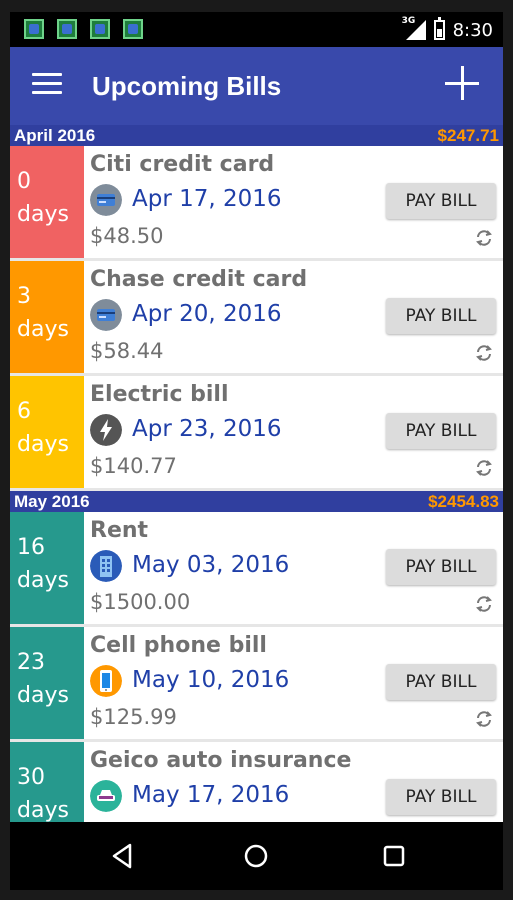 The width and height of the screenshot is (513, 900). What do you see at coordinates (462, 83) in the screenshot?
I see `add-bill-icon` at bounding box center [462, 83].